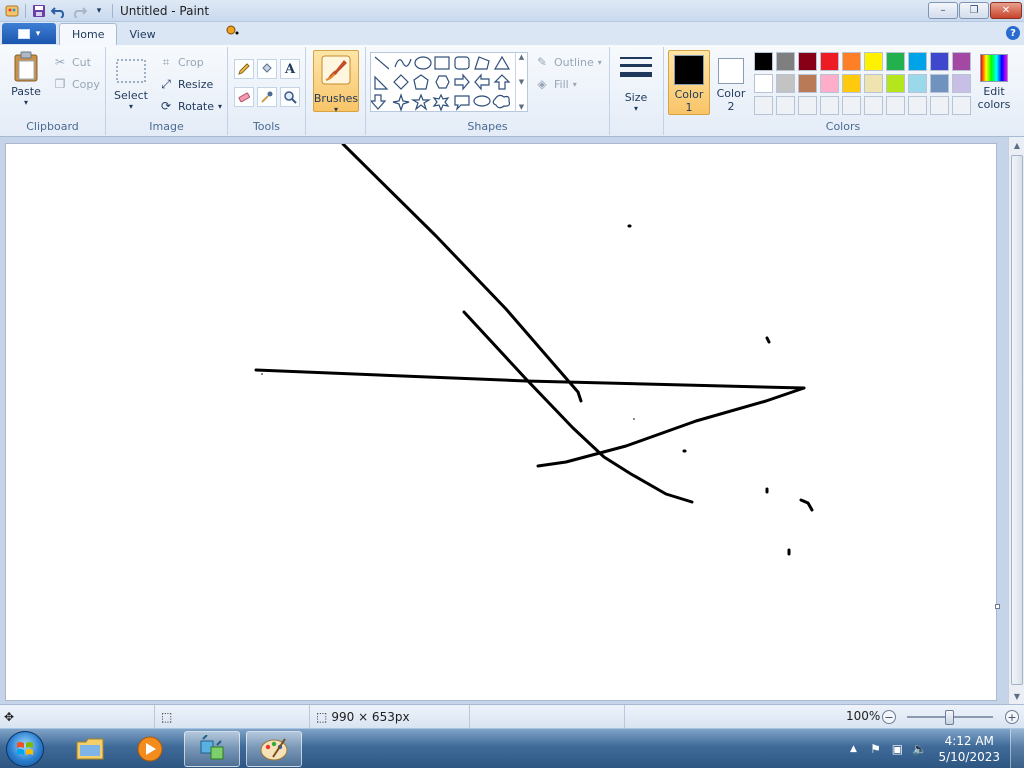  What do you see at coordinates (969, 741) in the screenshot?
I see `clock-time: 4:12 AM` at bounding box center [969, 741].